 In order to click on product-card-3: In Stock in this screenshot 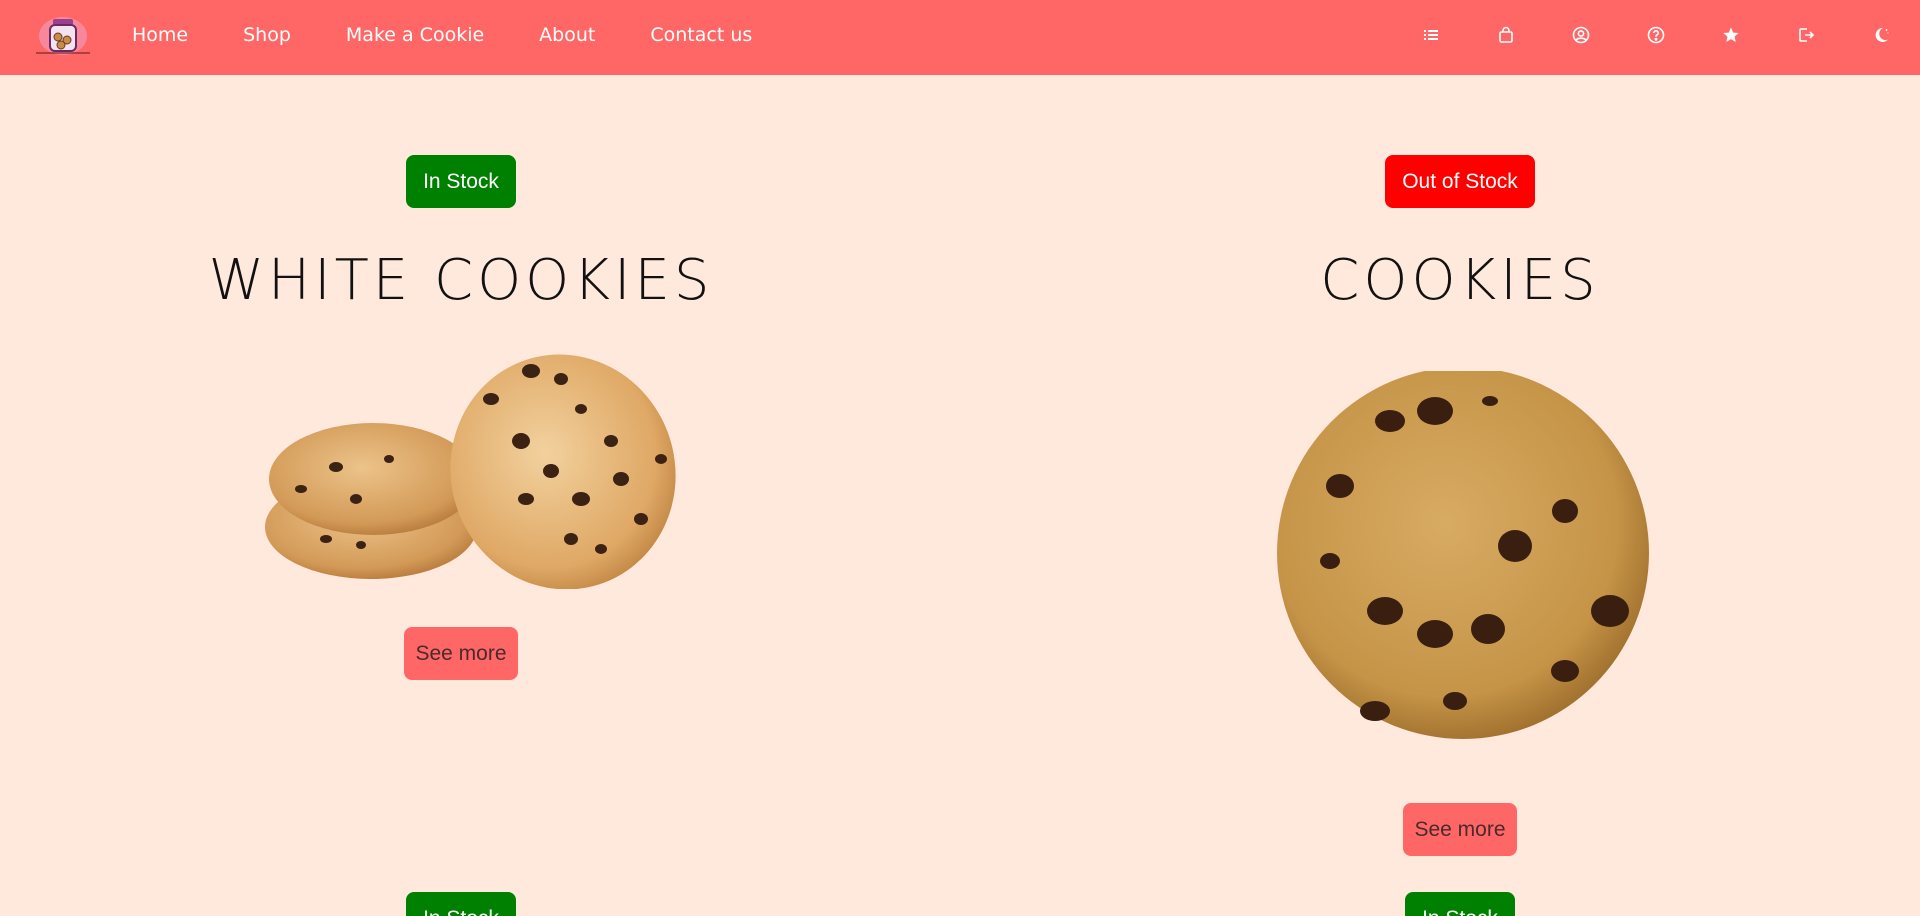, I will do `click(461, 904)`.